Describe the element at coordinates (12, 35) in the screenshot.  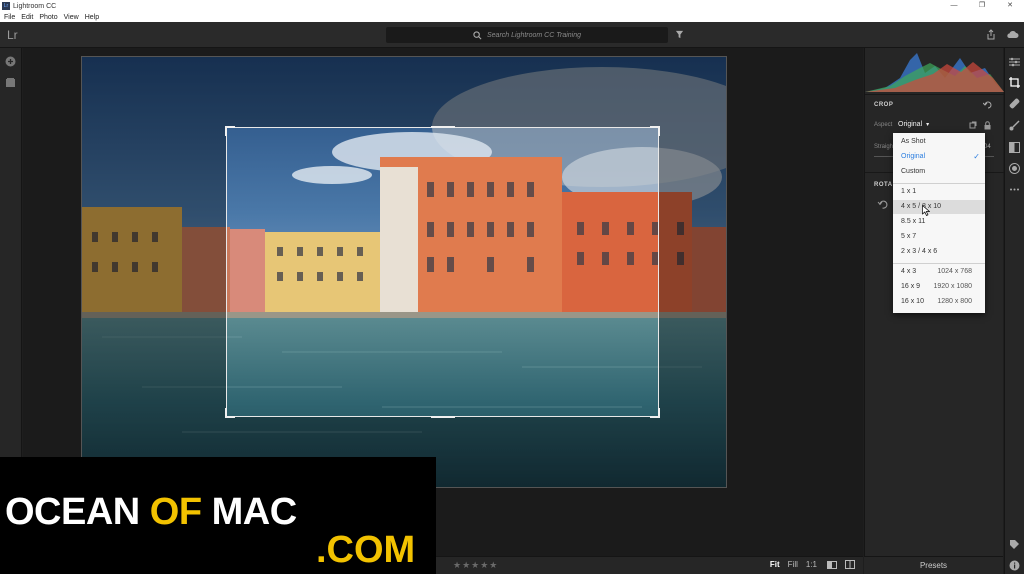
I see `lightroom-logo: Lr` at that location.